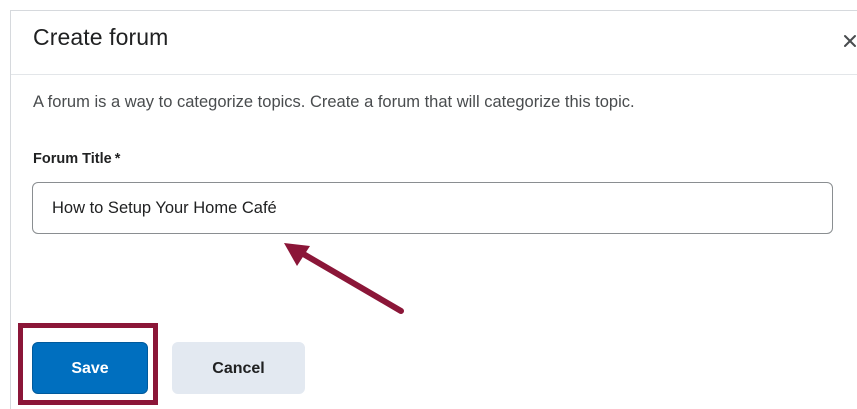 The image size is (857, 409). I want to click on forum-title-label: Forum Title *, so click(76, 159).